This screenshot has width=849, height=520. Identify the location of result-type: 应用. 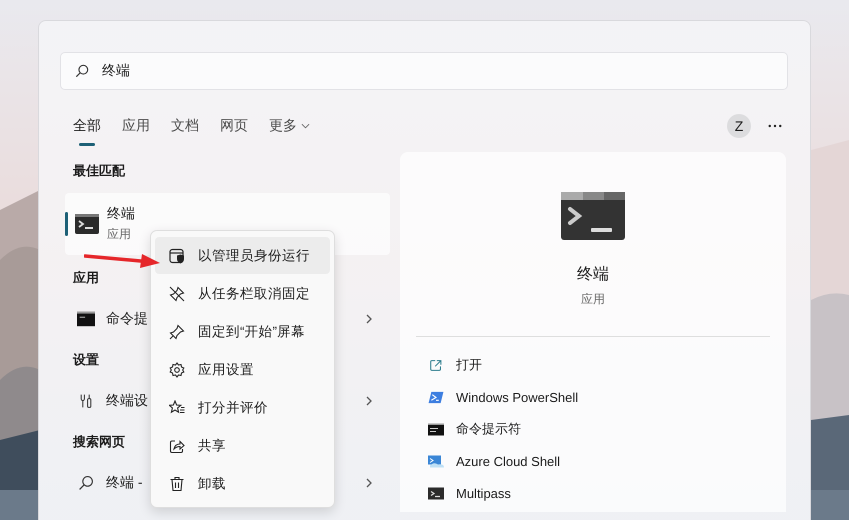
(119, 234).